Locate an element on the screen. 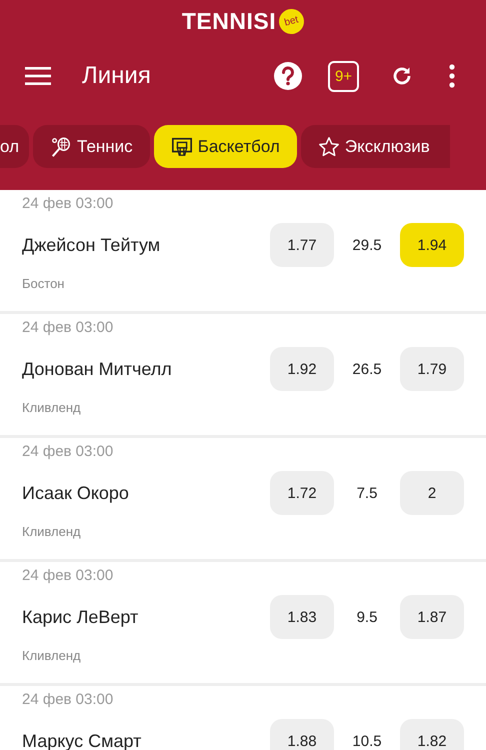  player-name: Джейсон Тейтум is located at coordinates (92, 245).